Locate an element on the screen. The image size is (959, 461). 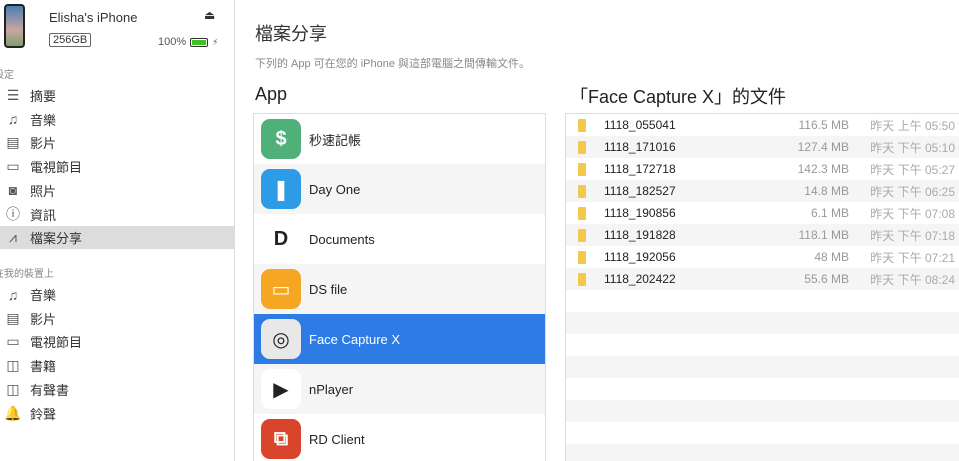
doc-size: 6.1 MB is located at coordinates (829, 213).